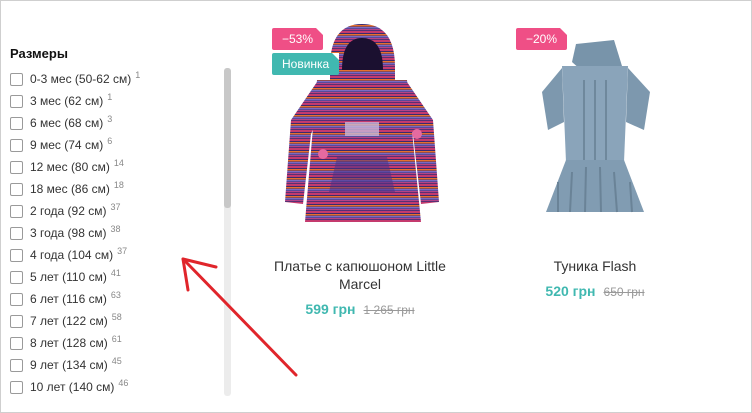  Describe the element at coordinates (123, 383) in the screenshot. I see `size-count: 46` at that location.